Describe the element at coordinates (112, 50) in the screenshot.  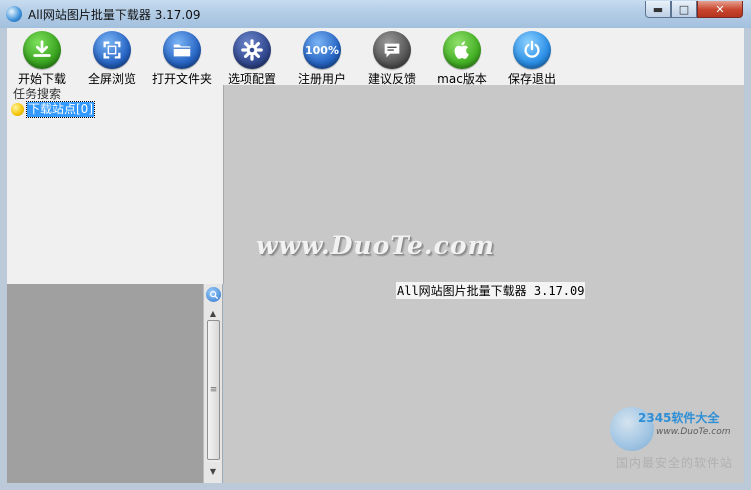
I see `fullscreen-icon` at that location.